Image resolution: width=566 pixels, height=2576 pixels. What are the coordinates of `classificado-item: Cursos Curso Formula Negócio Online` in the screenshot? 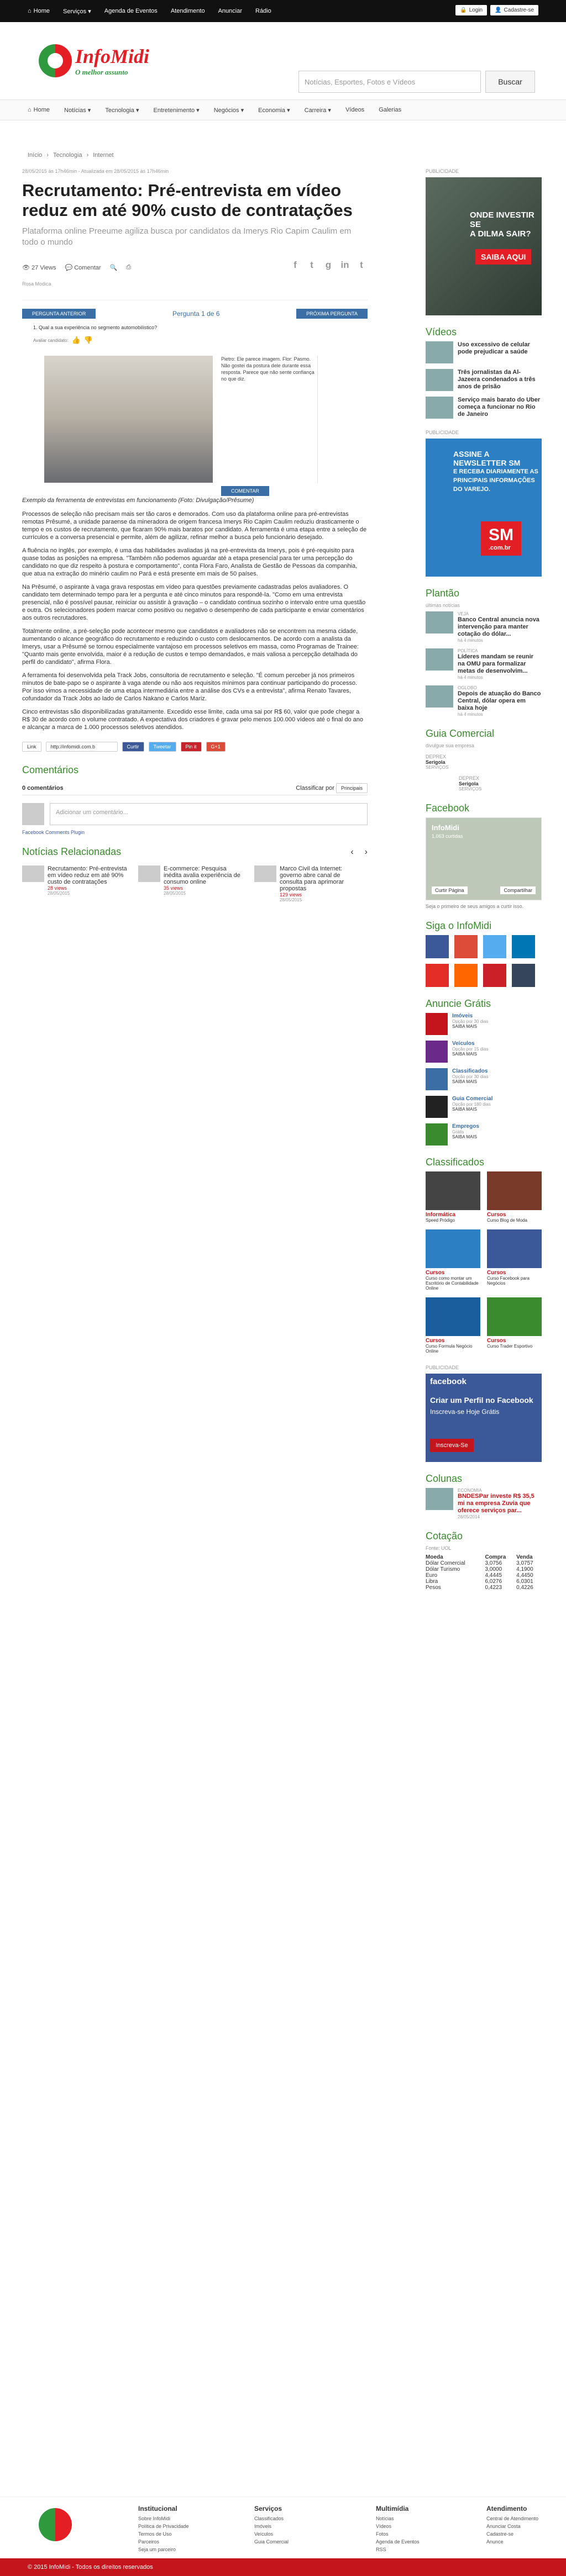 It's located at (453, 1325).